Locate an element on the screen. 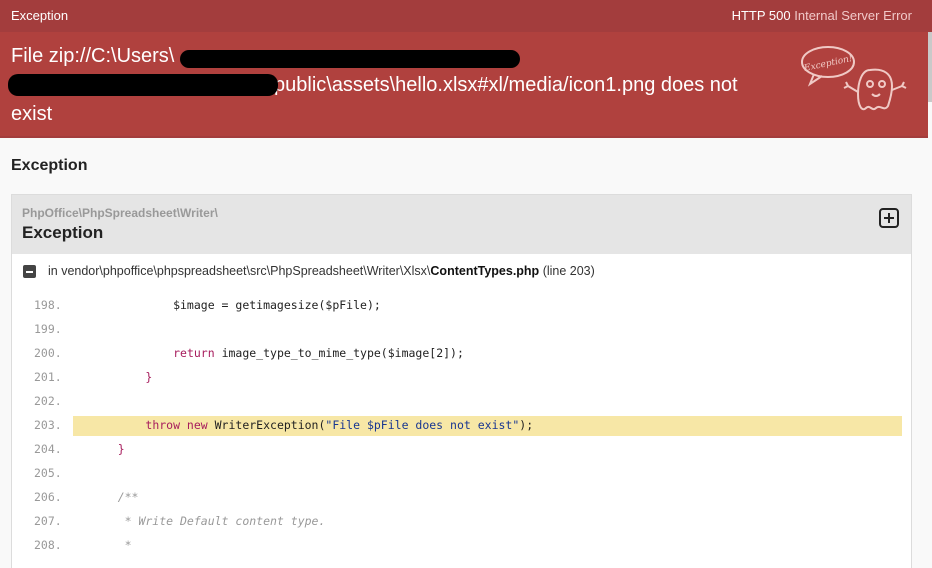 The image size is (932, 568). code-line: 198. $image = getimagesize($pFile); is located at coordinates (461, 310).